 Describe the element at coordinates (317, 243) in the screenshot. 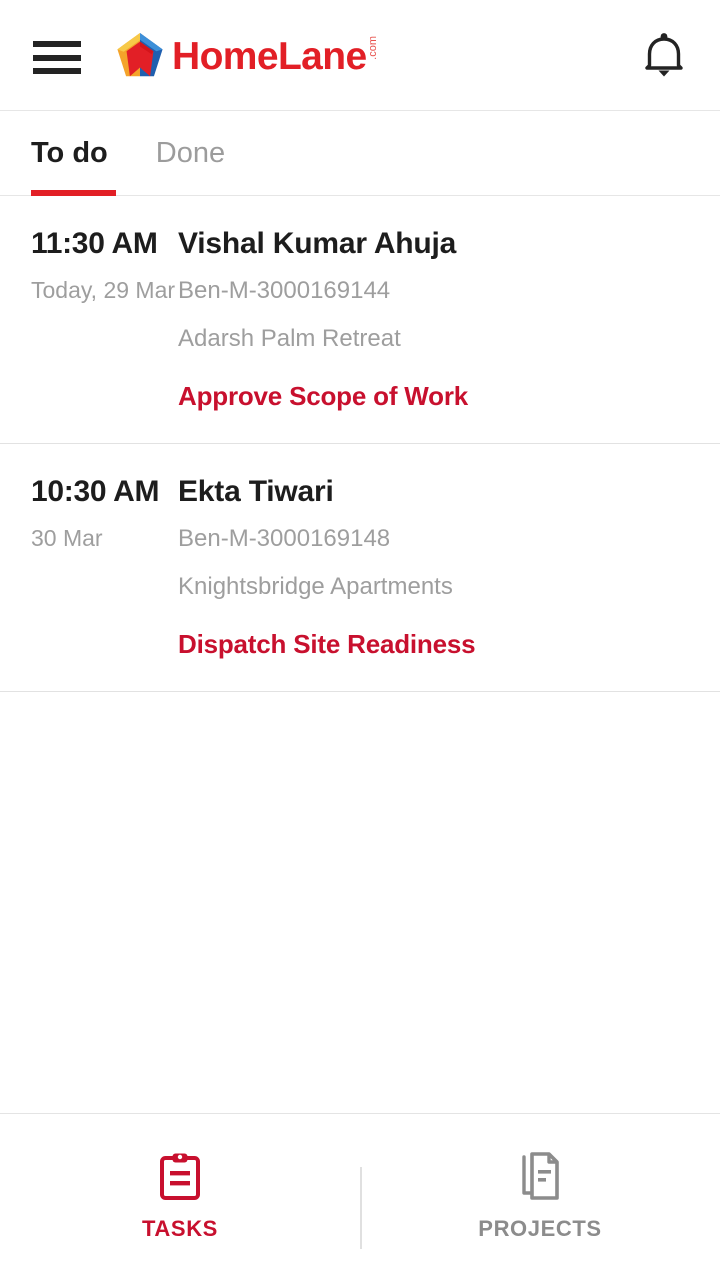

I see `task-customer-name: Vishal Kumar Ahuja` at that location.